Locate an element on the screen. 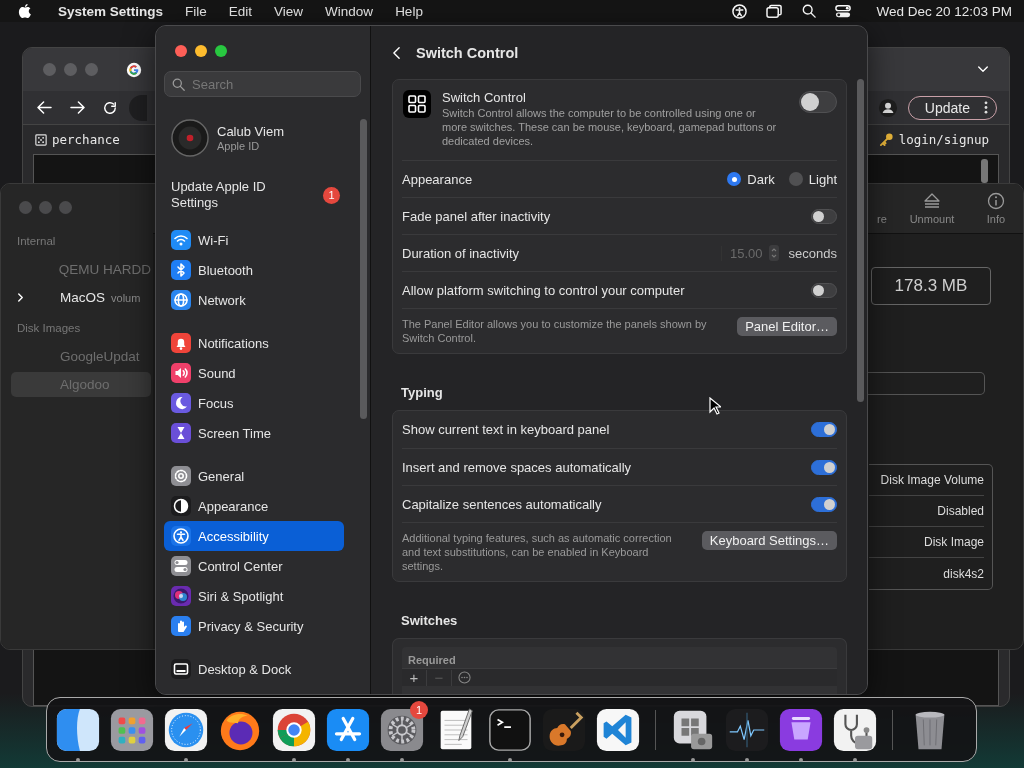  toolbar-button: Unmount is located at coordinates (932, 208).